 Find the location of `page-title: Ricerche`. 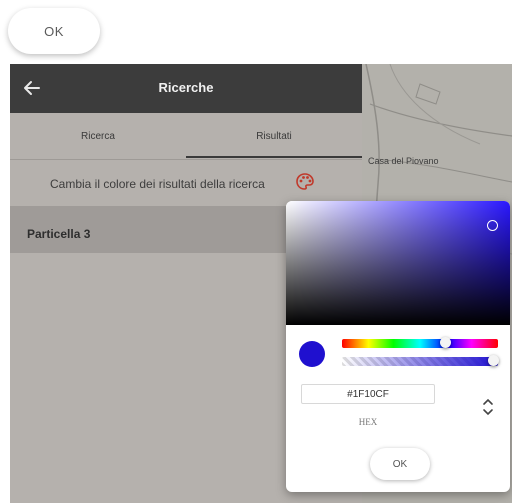

page-title: Ricerche is located at coordinates (186, 87).